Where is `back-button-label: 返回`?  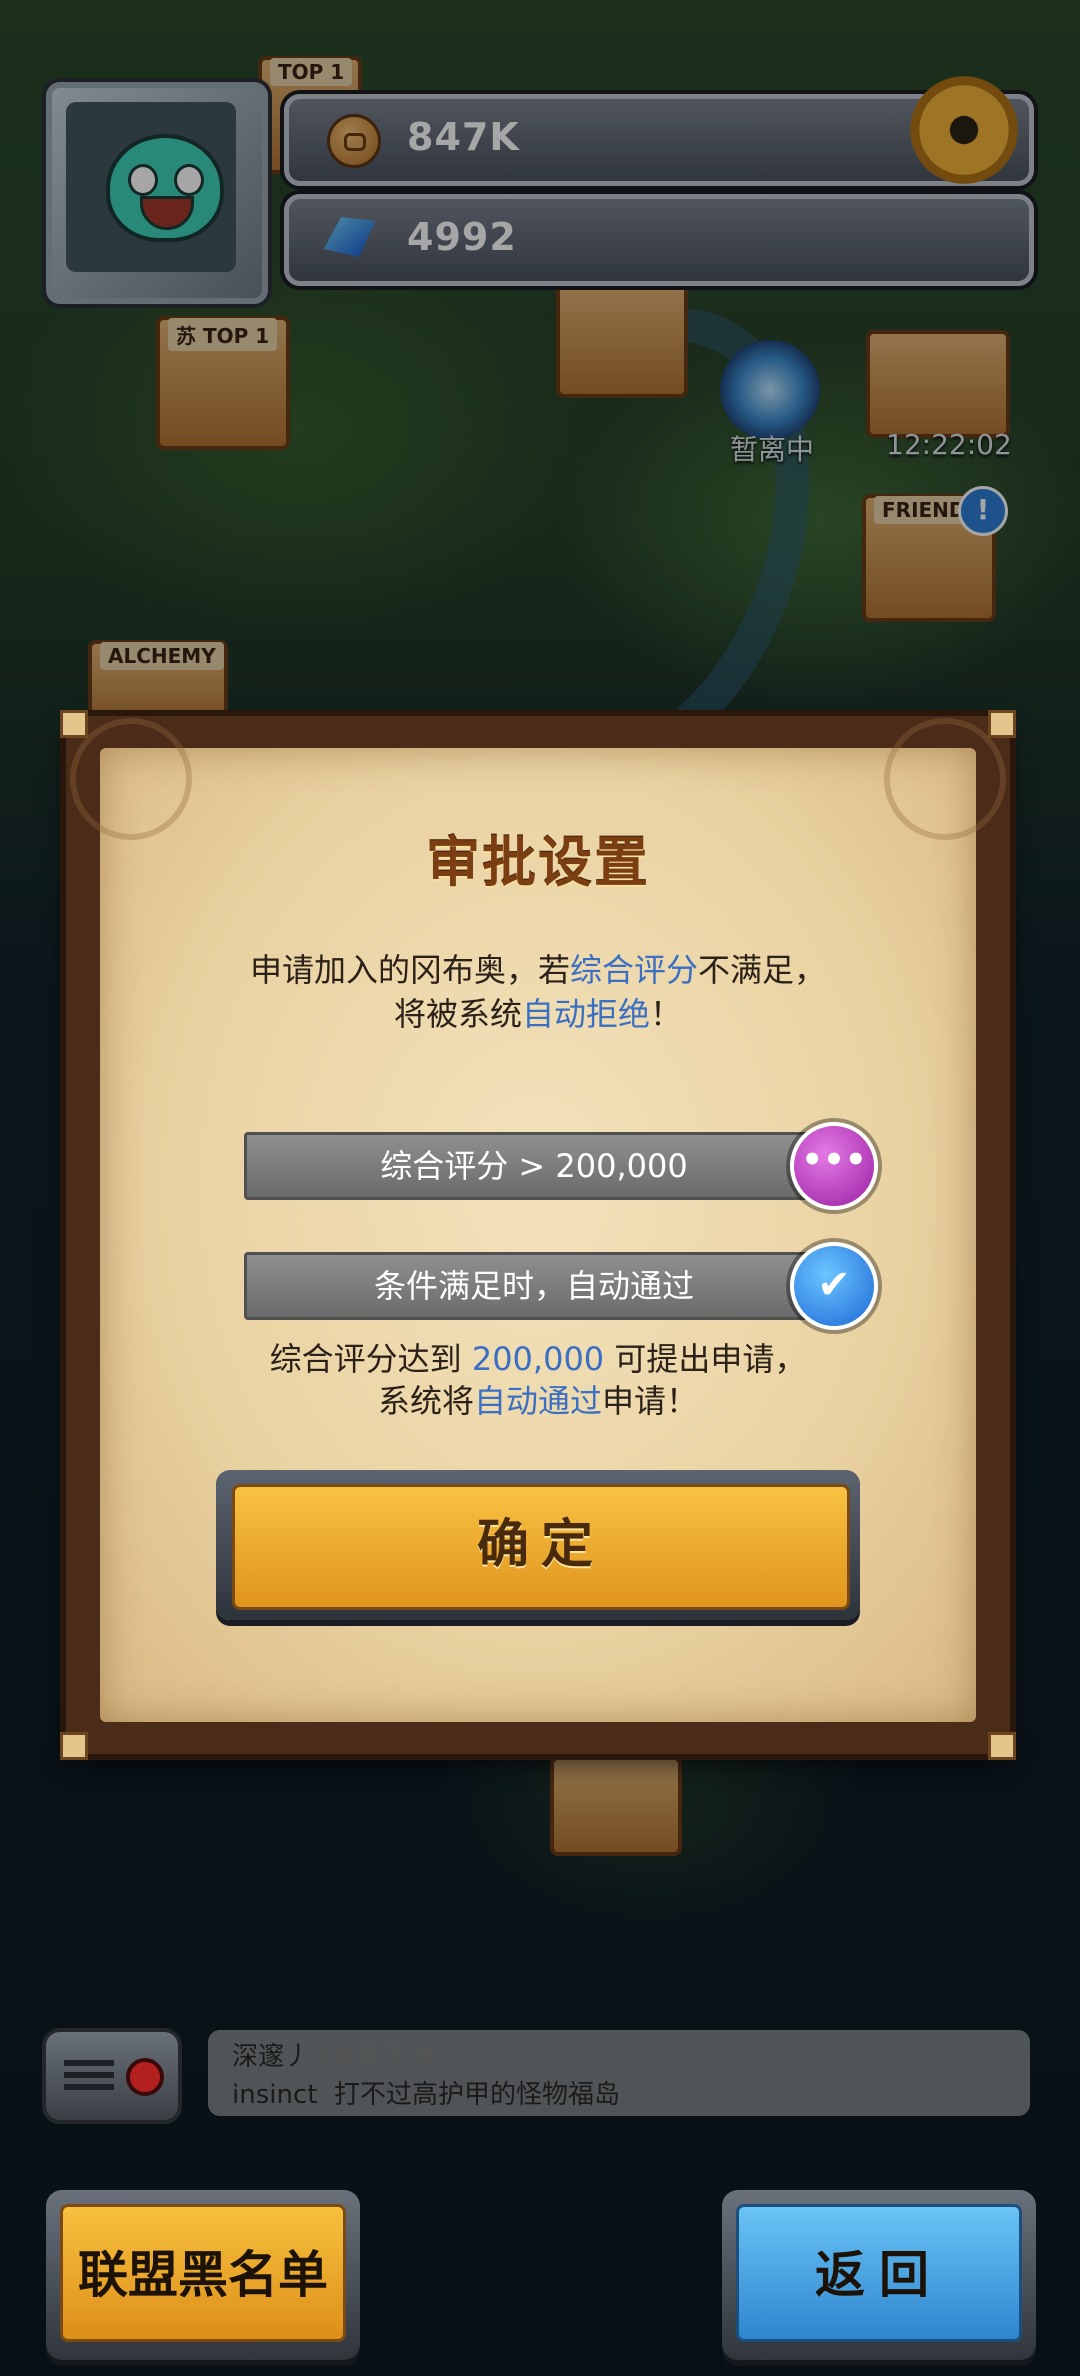 back-button-label: 返回 is located at coordinates (879, 2273).